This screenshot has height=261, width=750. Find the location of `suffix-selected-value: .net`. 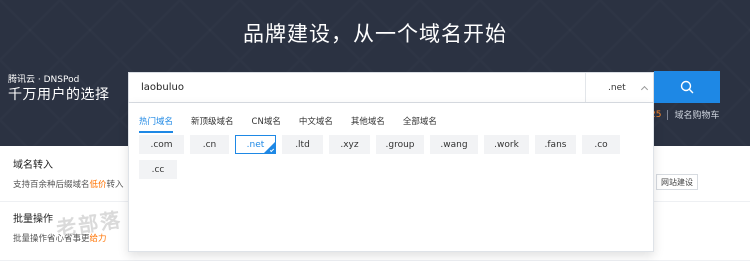

suffix-selected-value: .net is located at coordinates (617, 87).